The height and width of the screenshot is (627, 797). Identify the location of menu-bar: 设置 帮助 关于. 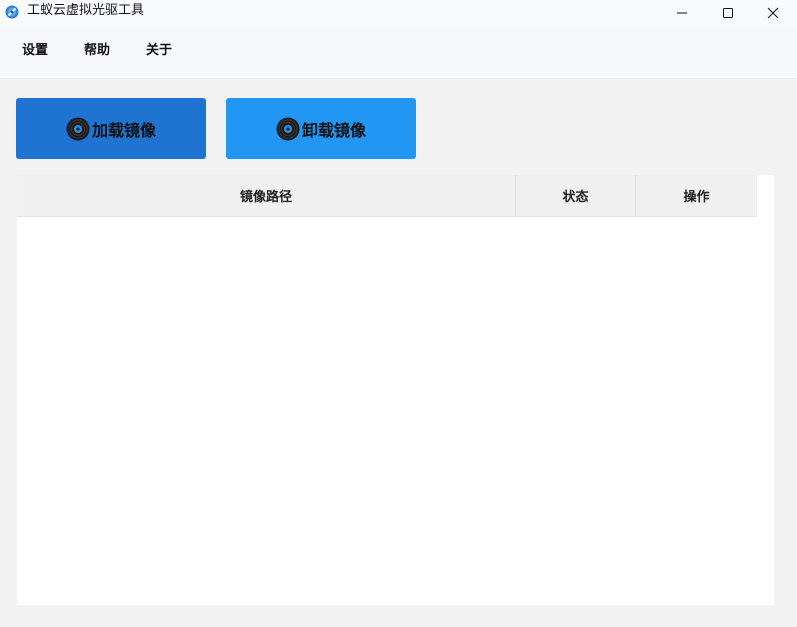
(398, 52).